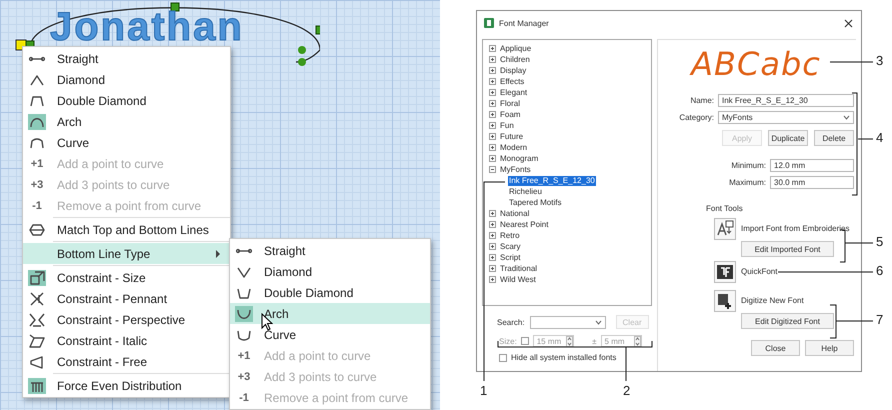 The height and width of the screenshot is (410, 892). Describe the element at coordinates (524, 225) in the screenshot. I see `tree-item: Nearest Point` at that location.